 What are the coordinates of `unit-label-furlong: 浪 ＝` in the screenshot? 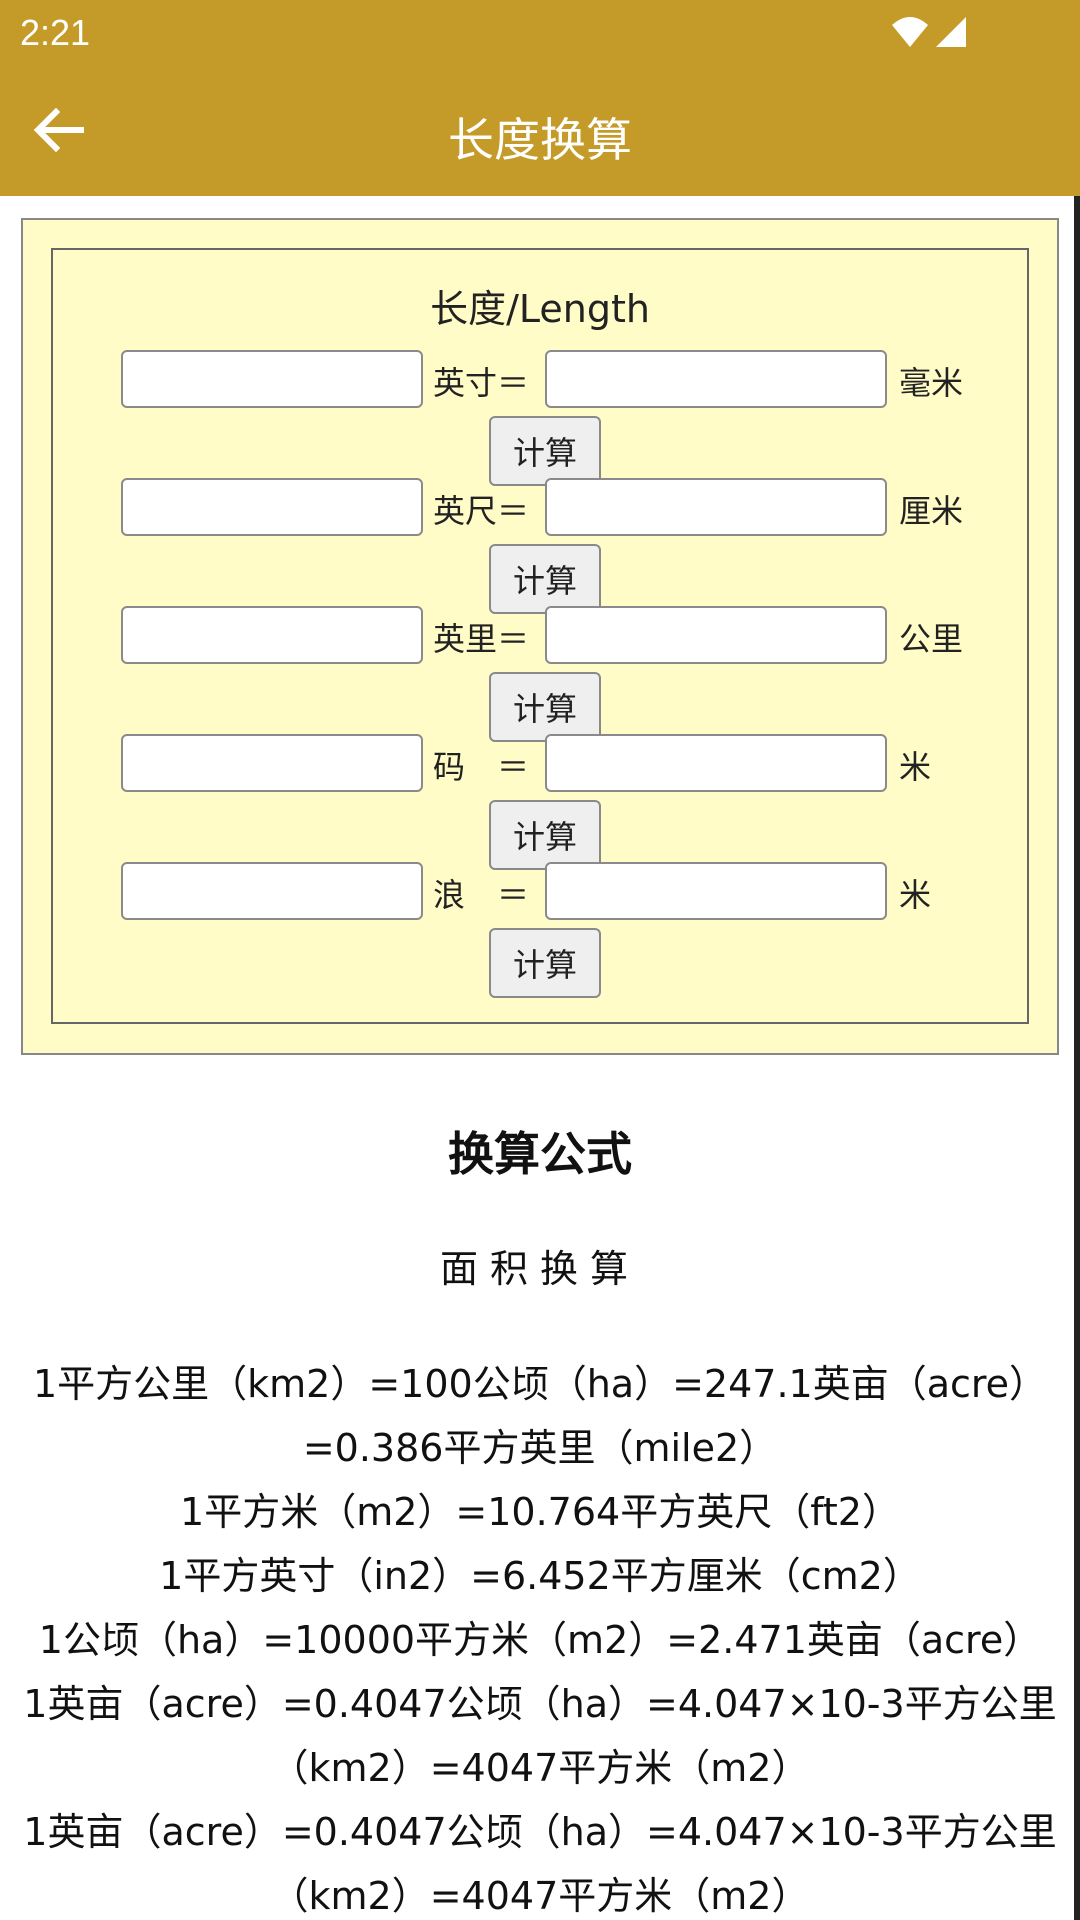 It's located at (481, 895).